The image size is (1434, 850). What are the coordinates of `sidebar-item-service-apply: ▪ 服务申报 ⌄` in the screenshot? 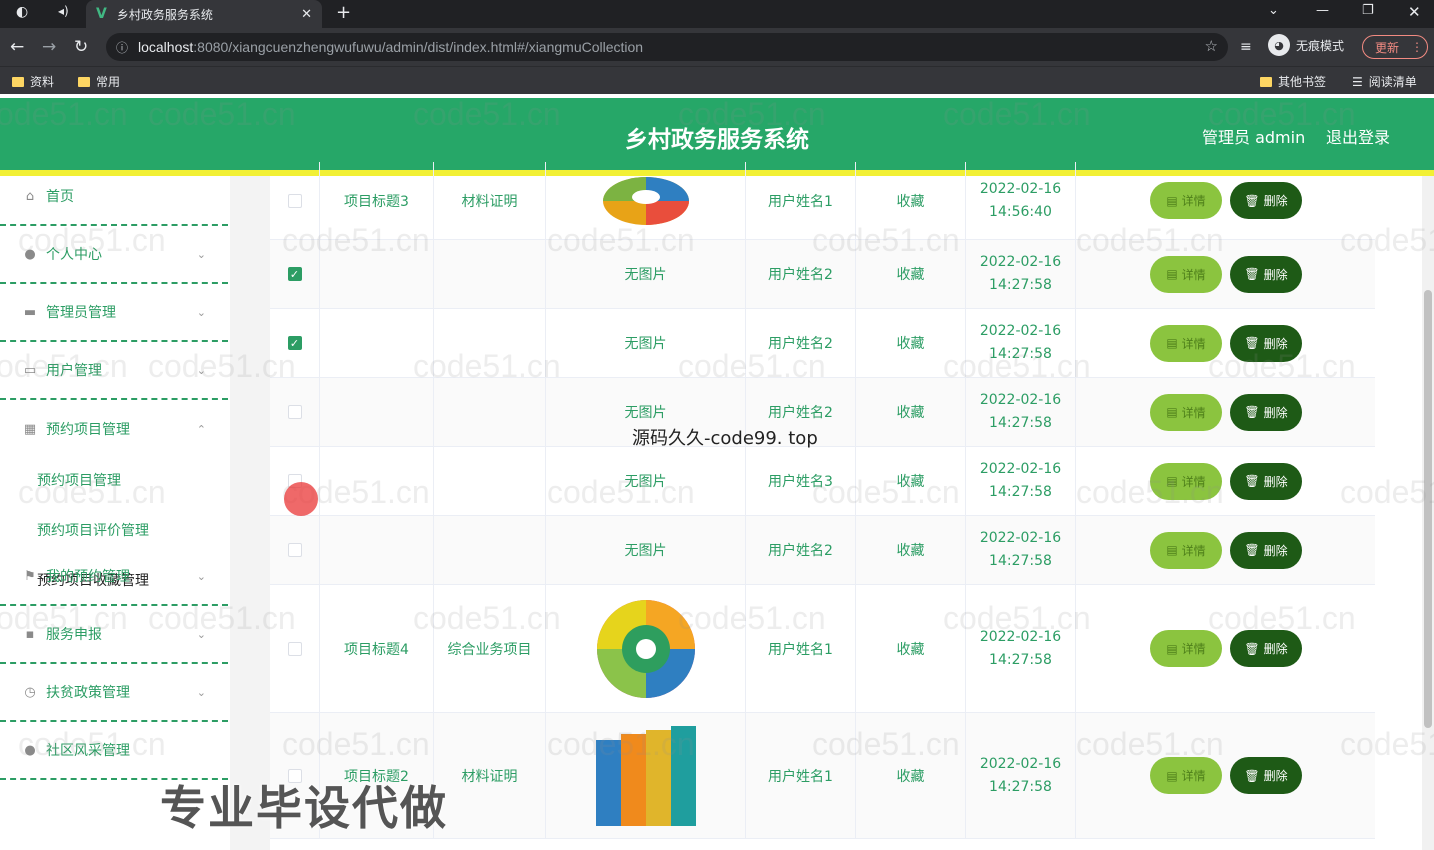 It's located at (114, 635).